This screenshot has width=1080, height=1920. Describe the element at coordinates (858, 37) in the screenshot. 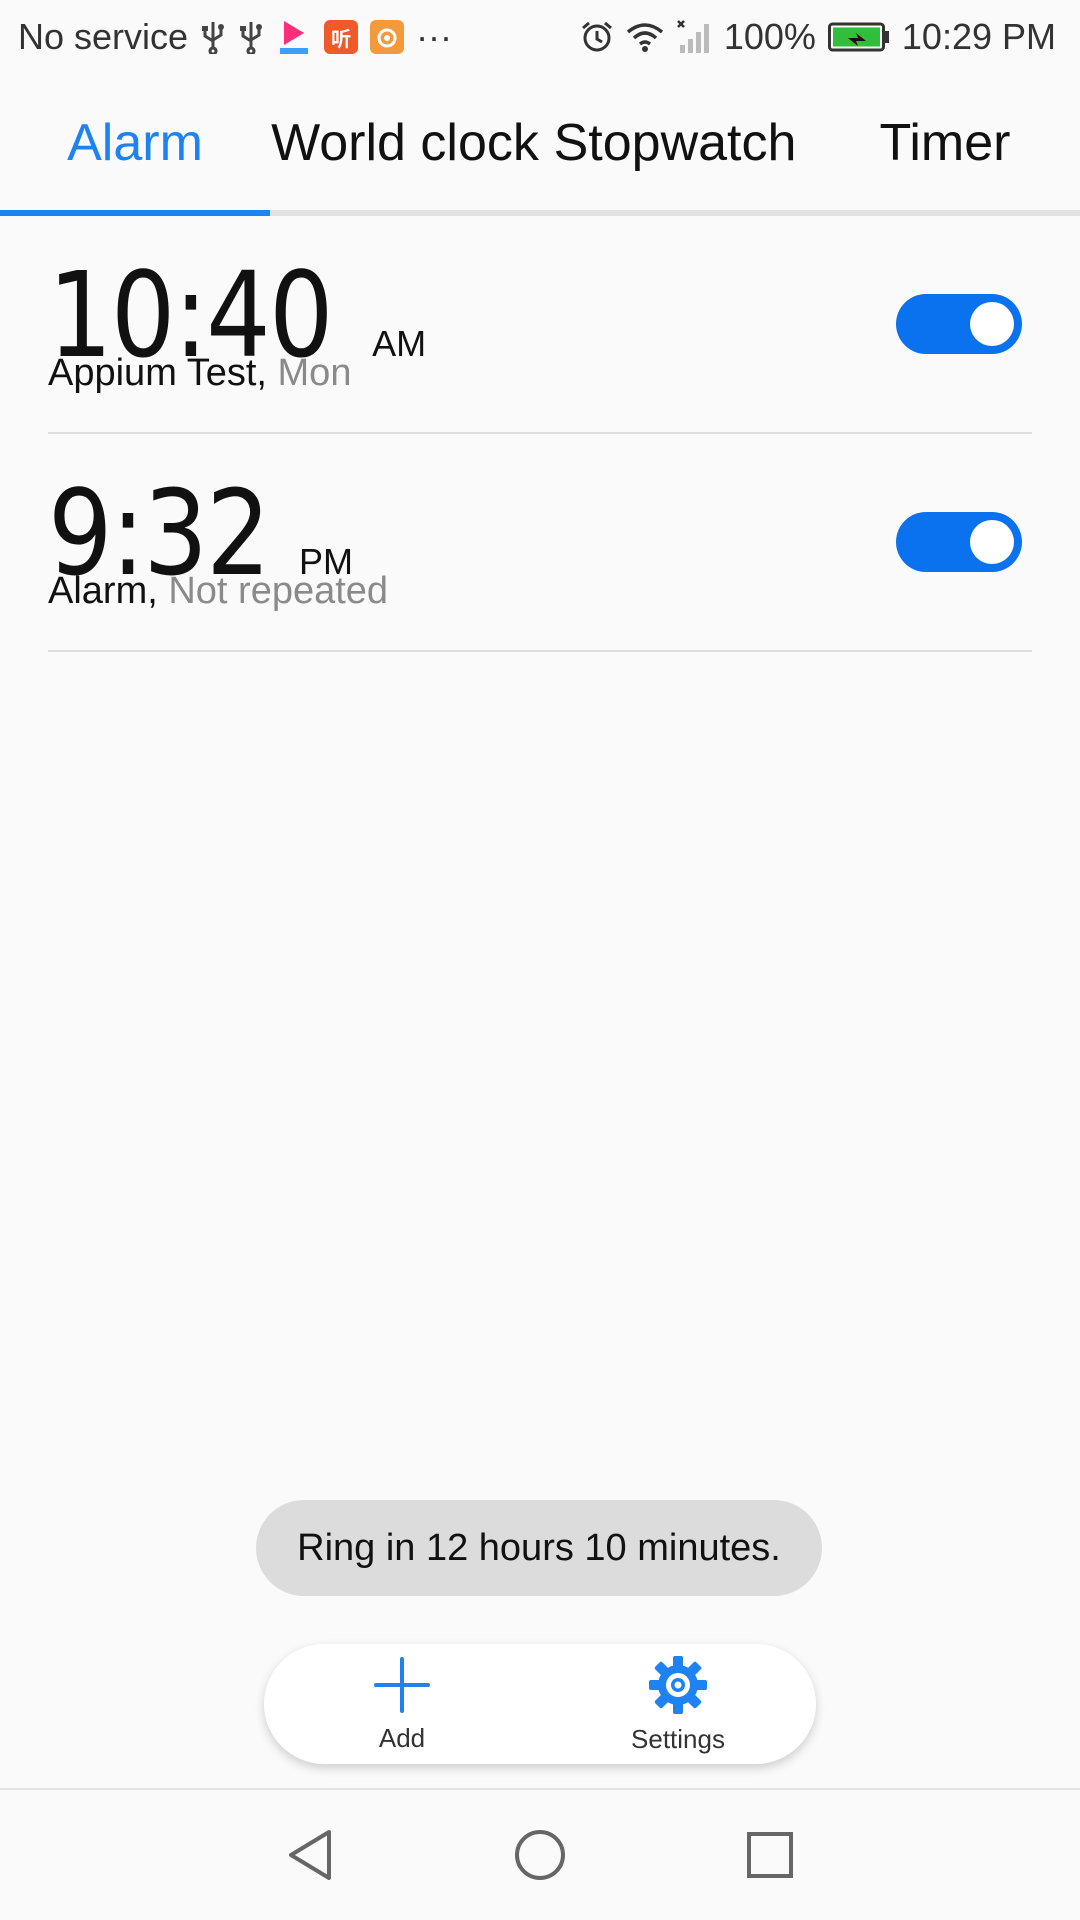

I see `battery-charging-icon` at that location.